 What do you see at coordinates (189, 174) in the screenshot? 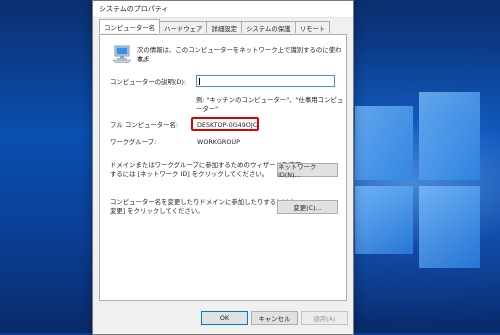
I see `network-id-text-line2: するには [ネットワーク ID] をクリックしてください。` at bounding box center [189, 174].